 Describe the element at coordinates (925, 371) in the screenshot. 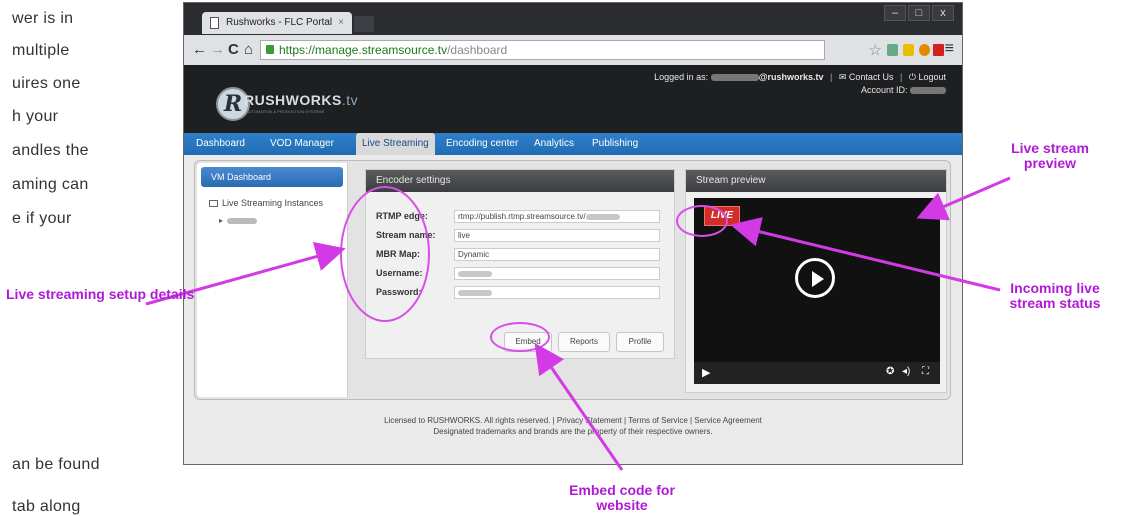

I see `fullscreen-icon: ⛶` at that location.